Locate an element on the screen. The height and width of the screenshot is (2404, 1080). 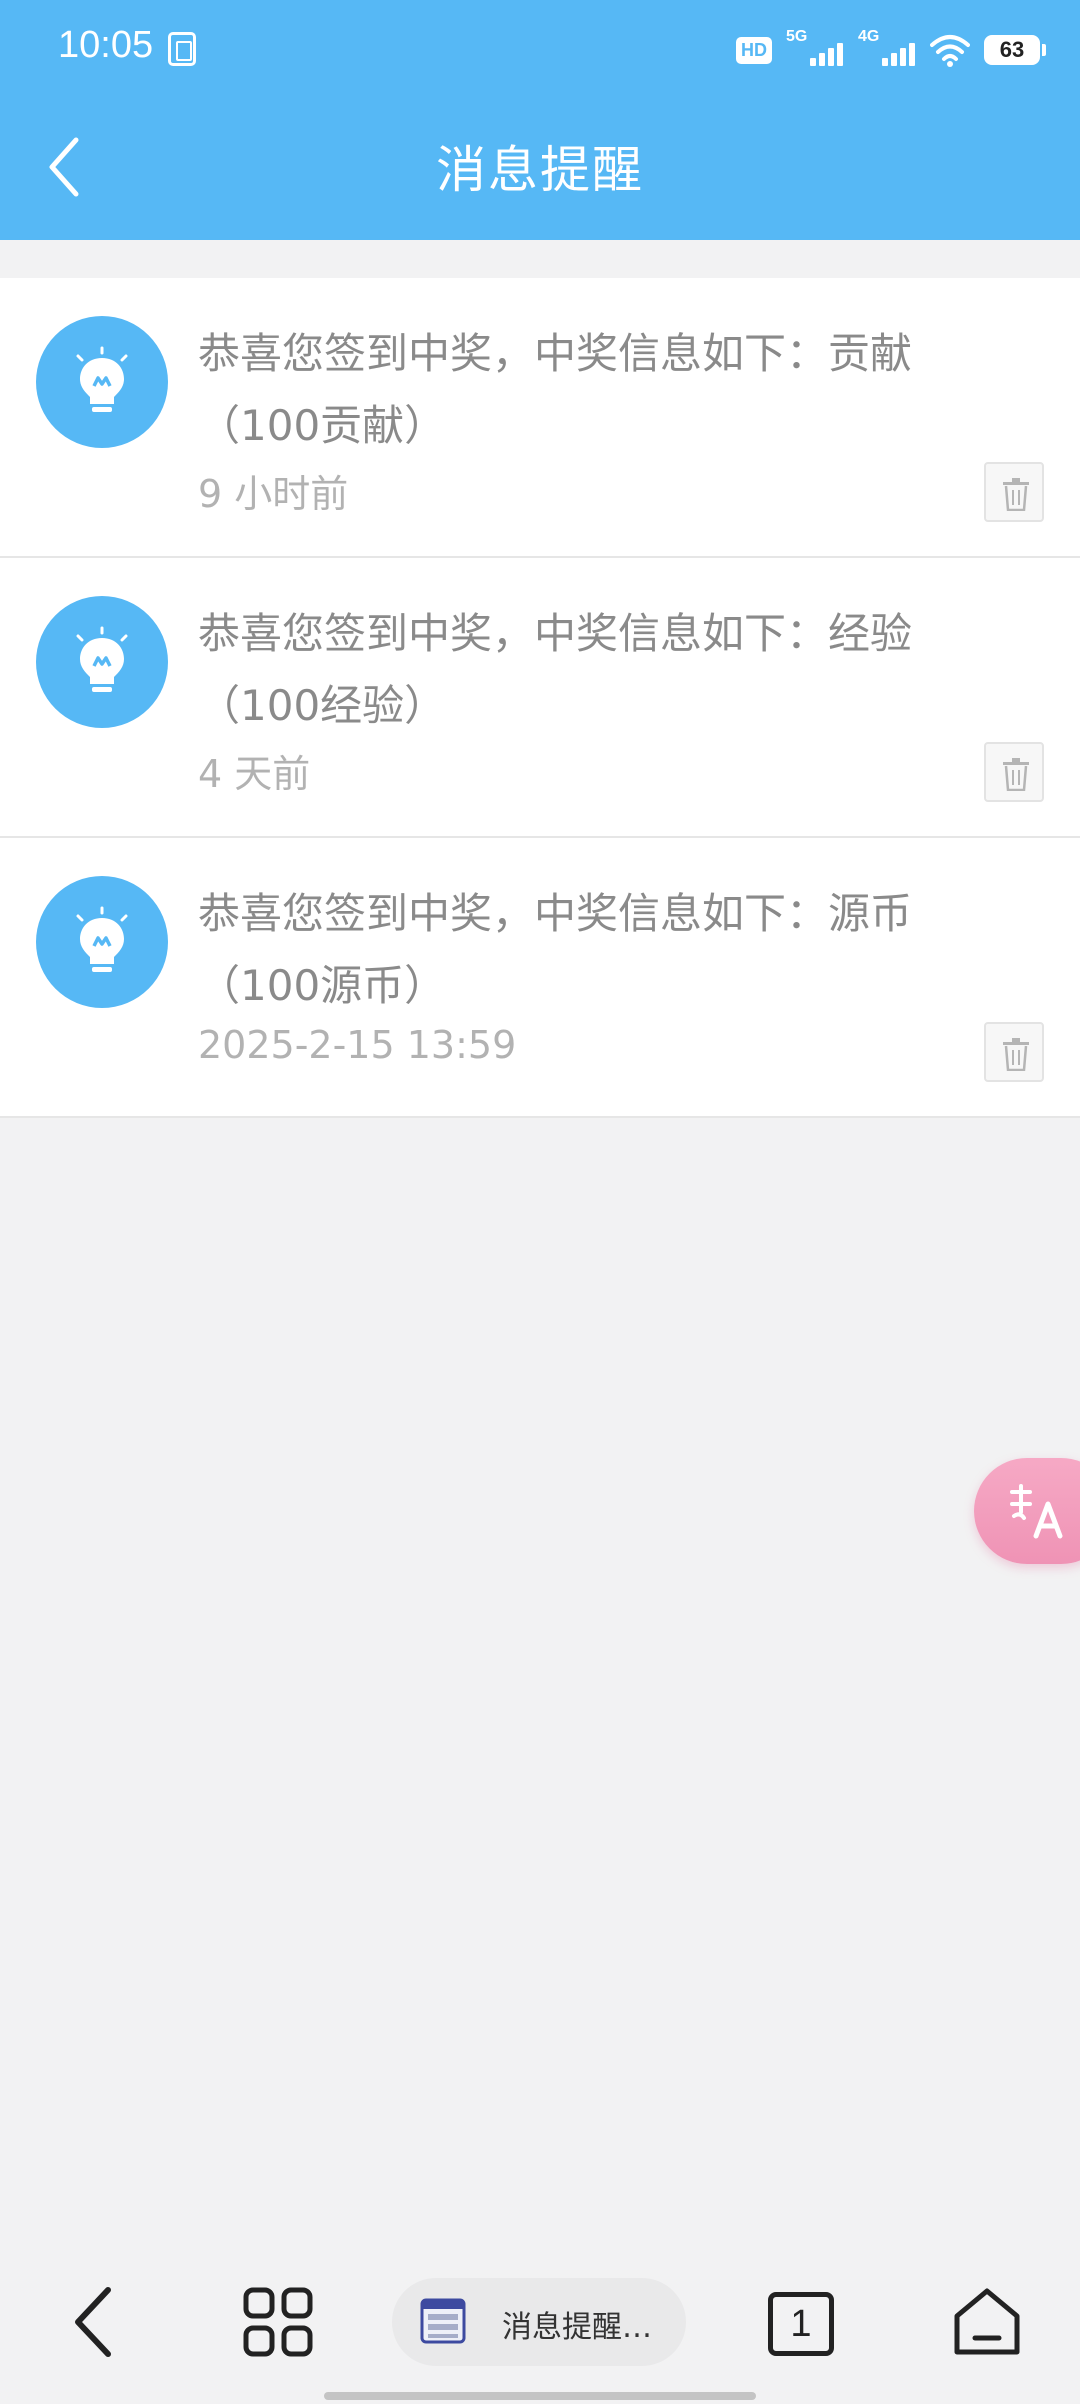
status-indicators: HD 5G 4G 63 is located at coordinates (891, 50).